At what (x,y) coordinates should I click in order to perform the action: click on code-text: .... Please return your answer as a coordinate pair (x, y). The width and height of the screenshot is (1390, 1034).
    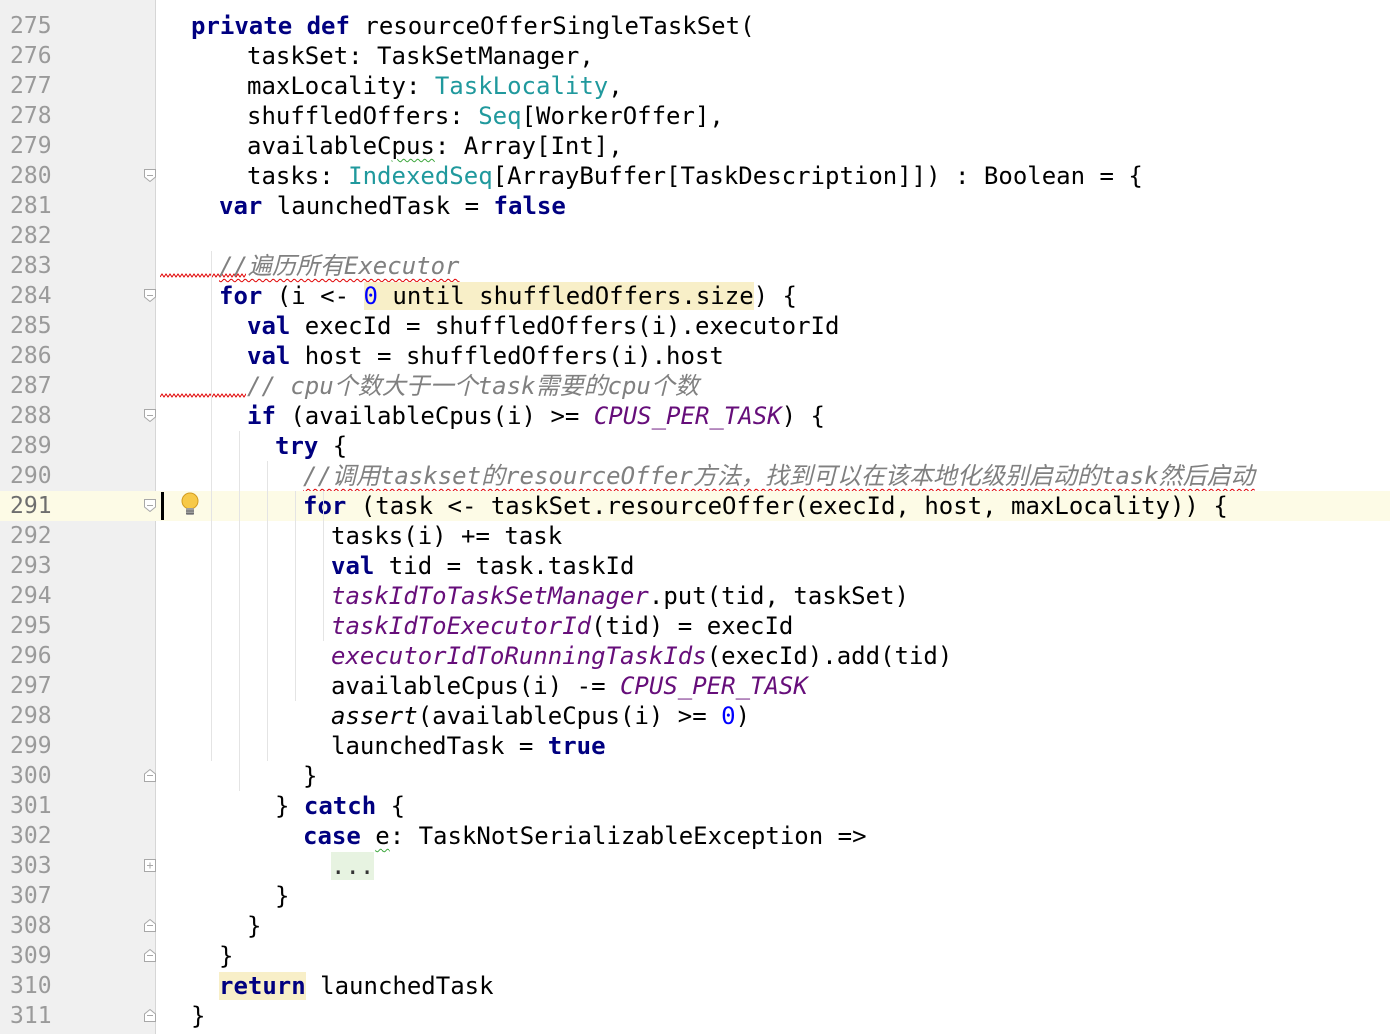
    Looking at the image, I should click on (353, 866).